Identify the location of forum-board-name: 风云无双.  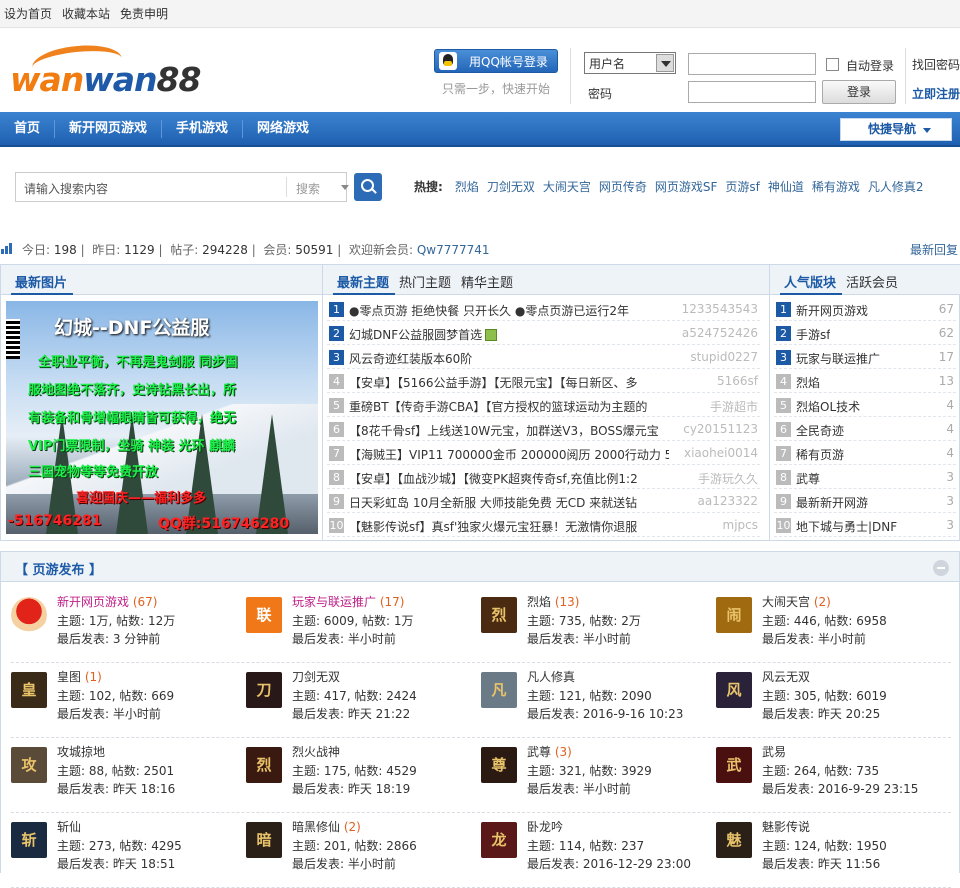
(786, 676).